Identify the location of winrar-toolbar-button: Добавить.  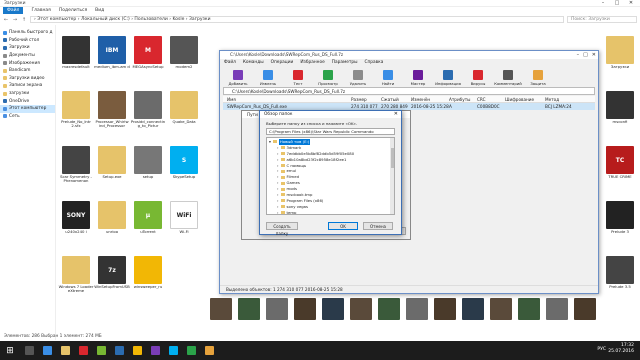
(238, 78).